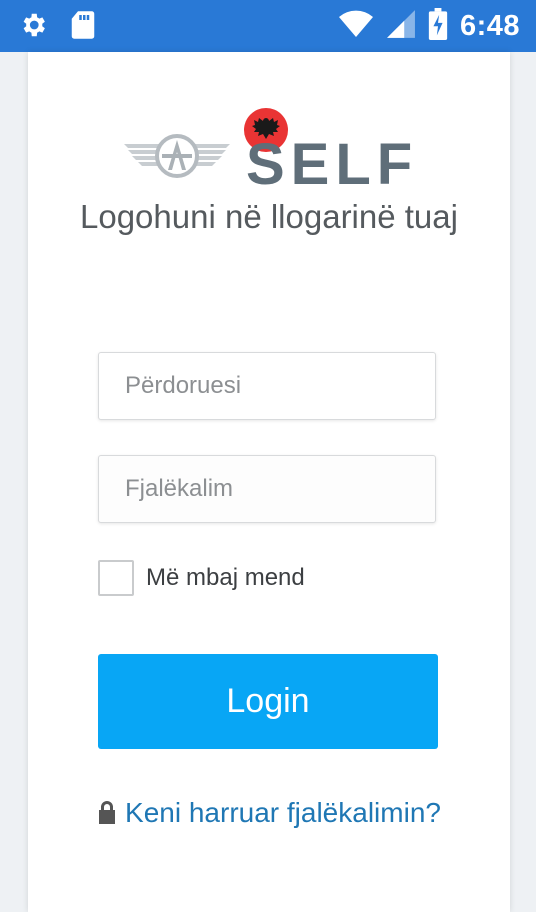 This screenshot has width=536, height=912. Describe the element at coordinates (267, 489) in the screenshot. I see `password-field` at that location.